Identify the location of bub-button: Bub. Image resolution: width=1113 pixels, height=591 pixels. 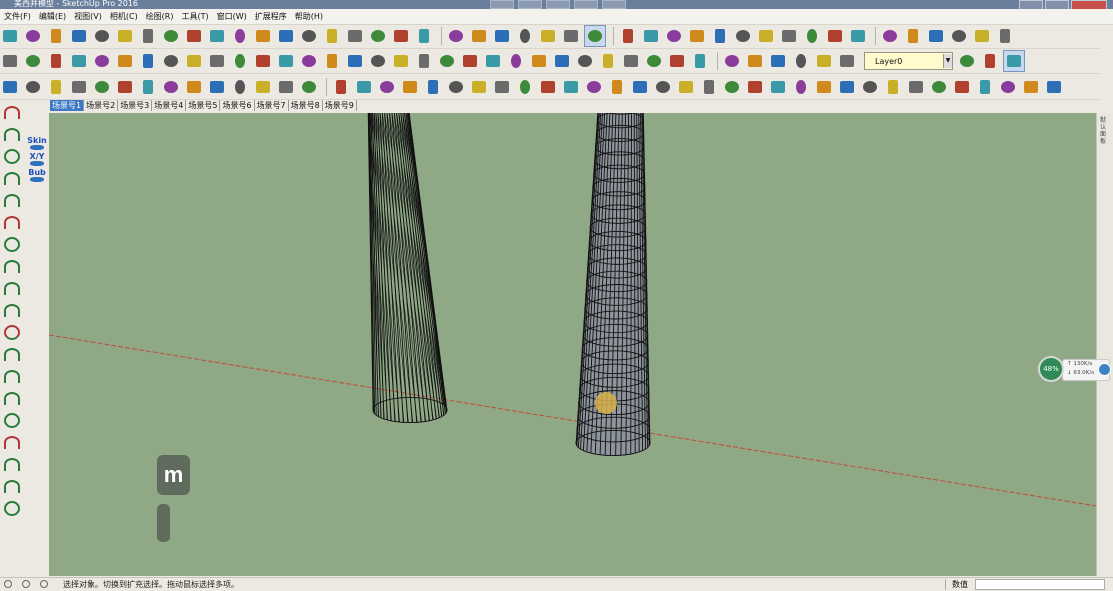
(37, 175).